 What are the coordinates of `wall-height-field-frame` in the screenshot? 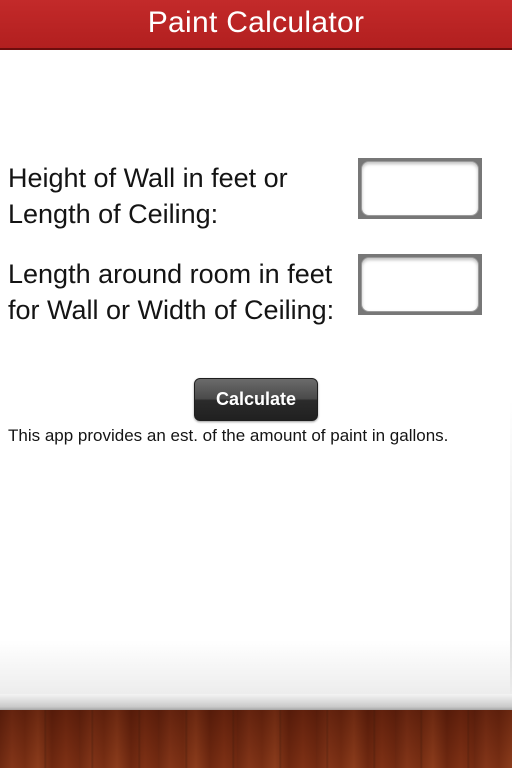 It's located at (420, 188).